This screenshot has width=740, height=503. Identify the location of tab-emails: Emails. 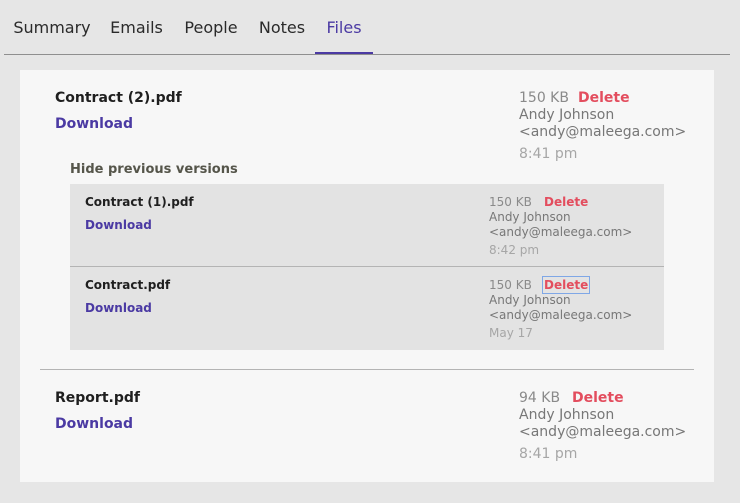
(136, 36).